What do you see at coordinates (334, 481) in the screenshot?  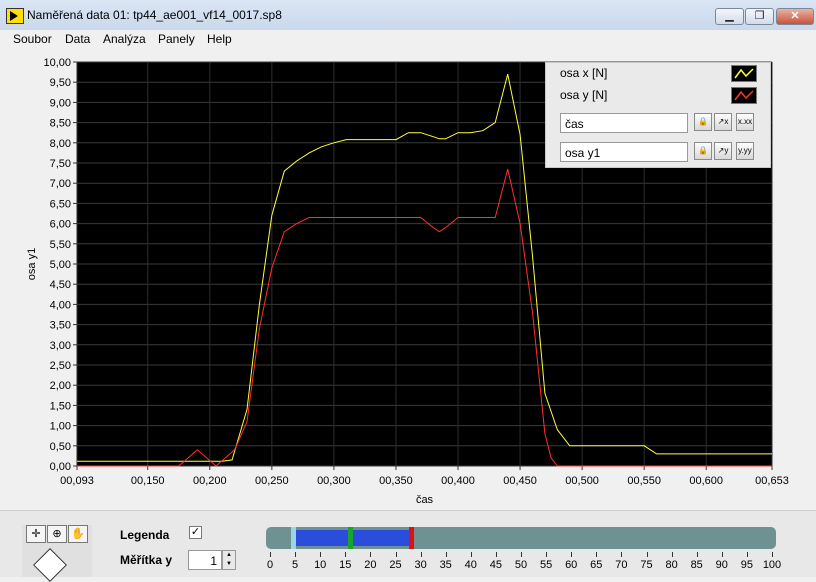 I see `x-tick-label: 00,300` at bounding box center [334, 481].